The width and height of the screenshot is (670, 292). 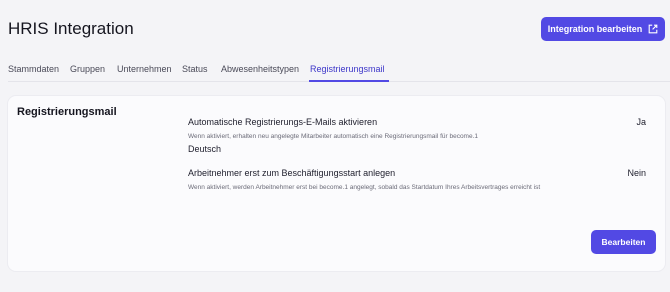 What do you see at coordinates (623, 242) in the screenshot?
I see `edit-button: Bearbeiten` at bounding box center [623, 242].